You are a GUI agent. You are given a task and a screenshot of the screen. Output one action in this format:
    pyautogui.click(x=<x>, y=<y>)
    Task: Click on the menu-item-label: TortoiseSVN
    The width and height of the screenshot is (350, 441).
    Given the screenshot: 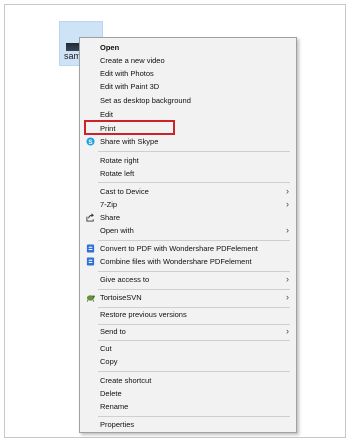 What is the action you would take?
    pyautogui.click(x=121, y=297)
    